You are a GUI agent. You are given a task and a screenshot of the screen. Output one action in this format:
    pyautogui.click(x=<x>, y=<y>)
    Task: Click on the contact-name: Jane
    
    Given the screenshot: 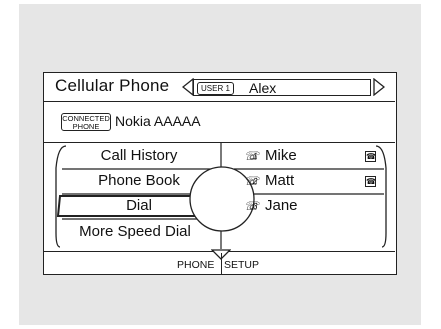 What is the action you would take?
    pyautogui.click(x=281, y=206)
    